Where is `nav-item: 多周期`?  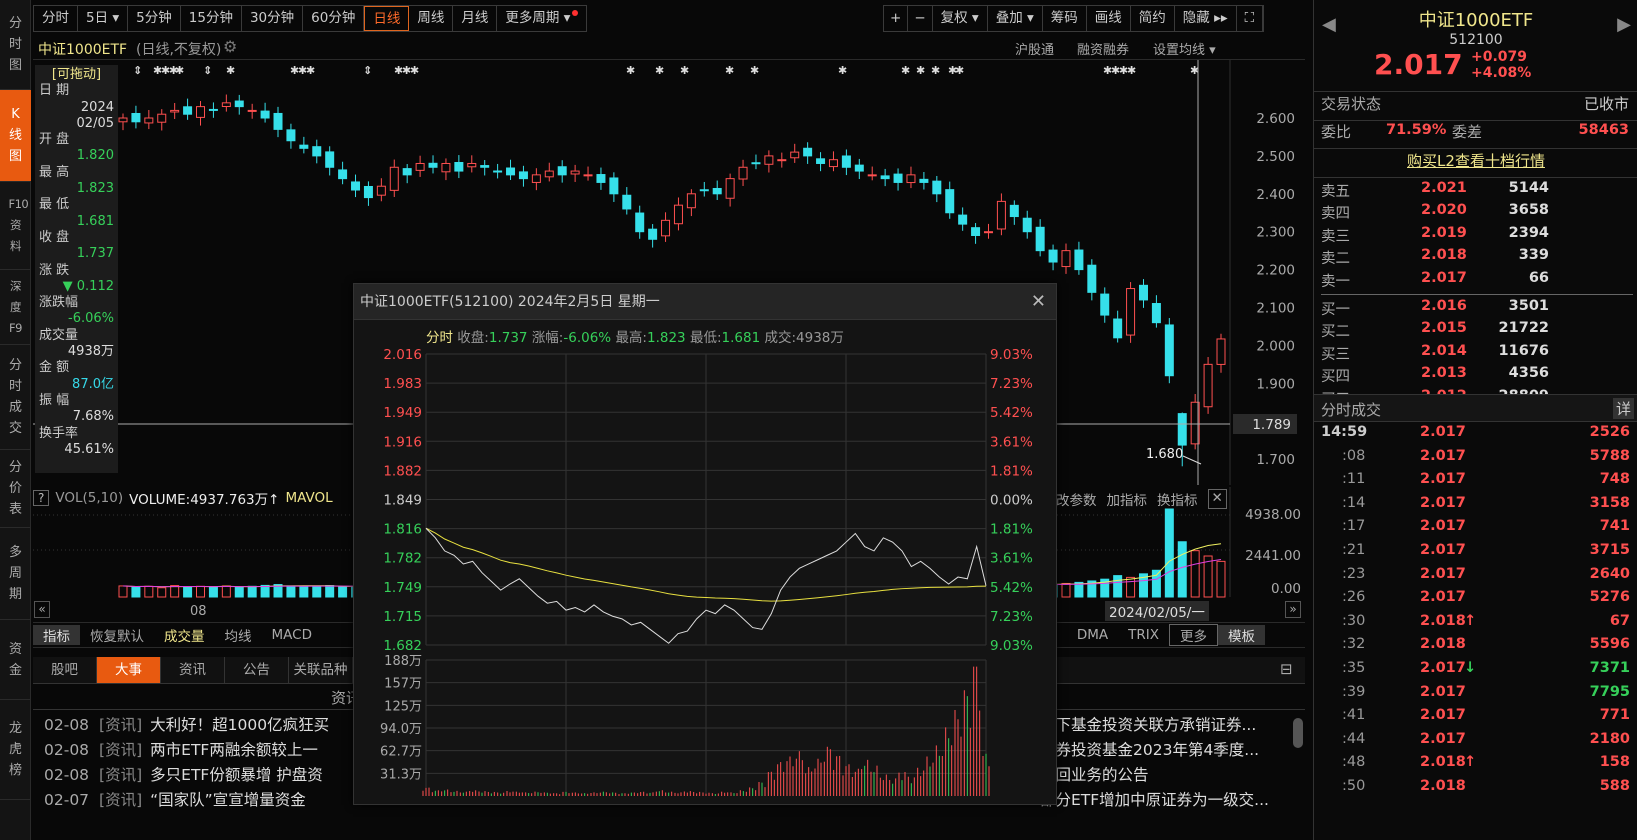 nav-item: 多周期 is located at coordinates (15, 574).